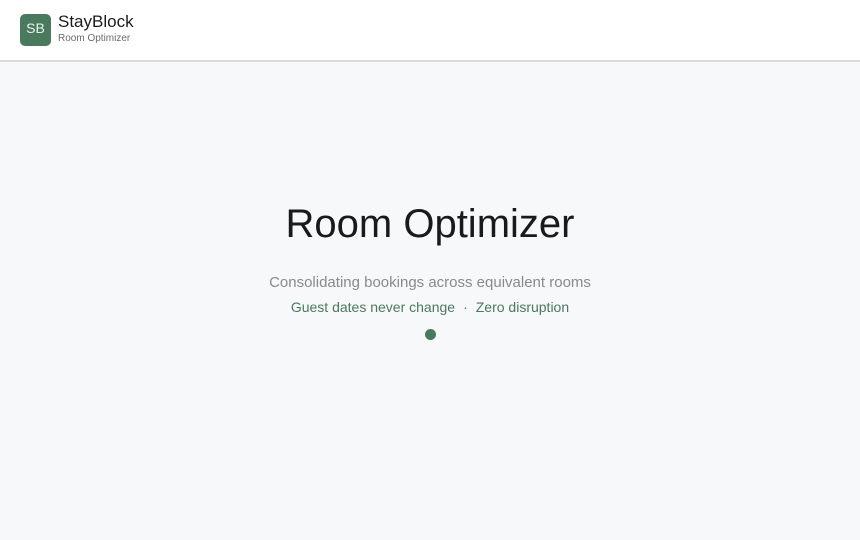 This screenshot has height=540, width=860. Describe the element at coordinates (373, 307) in the screenshot. I see `tagline-guest-dates: Guest dates never change` at that location.